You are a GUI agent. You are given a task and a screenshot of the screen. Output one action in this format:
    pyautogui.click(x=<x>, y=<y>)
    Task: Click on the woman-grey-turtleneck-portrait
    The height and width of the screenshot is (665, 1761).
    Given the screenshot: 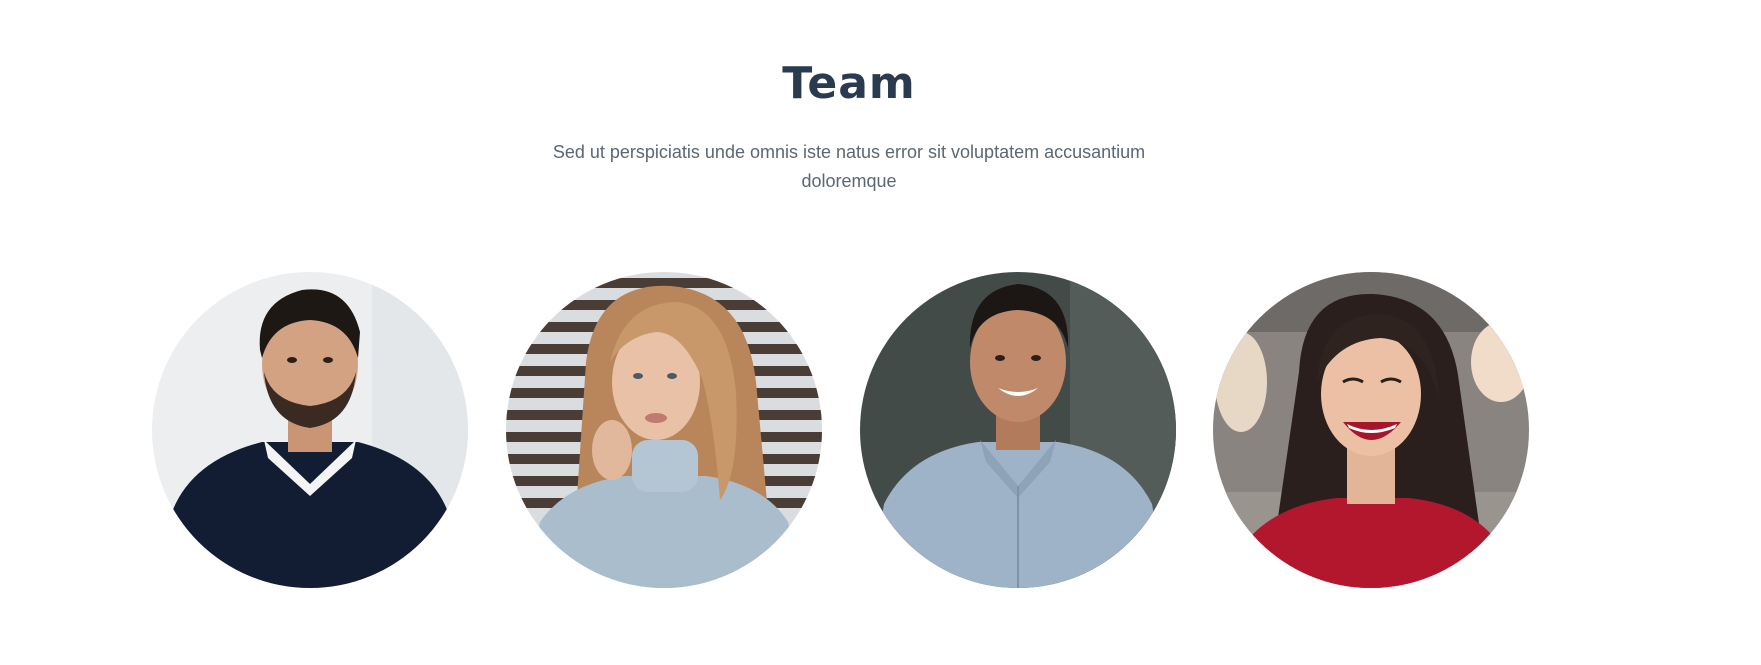 What is the action you would take?
    pyautogui.click(x=664, y=430)
    